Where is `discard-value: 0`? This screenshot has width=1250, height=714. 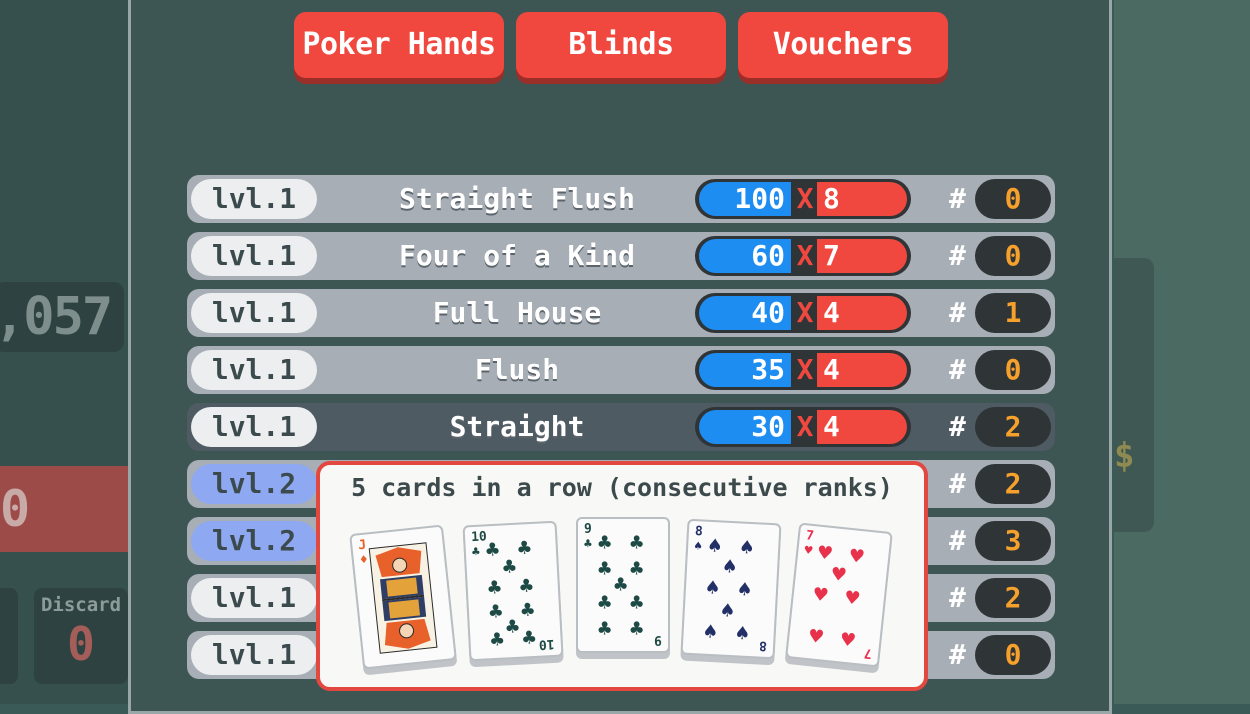 discard-value: 0 is located at coordinates (81, 644).